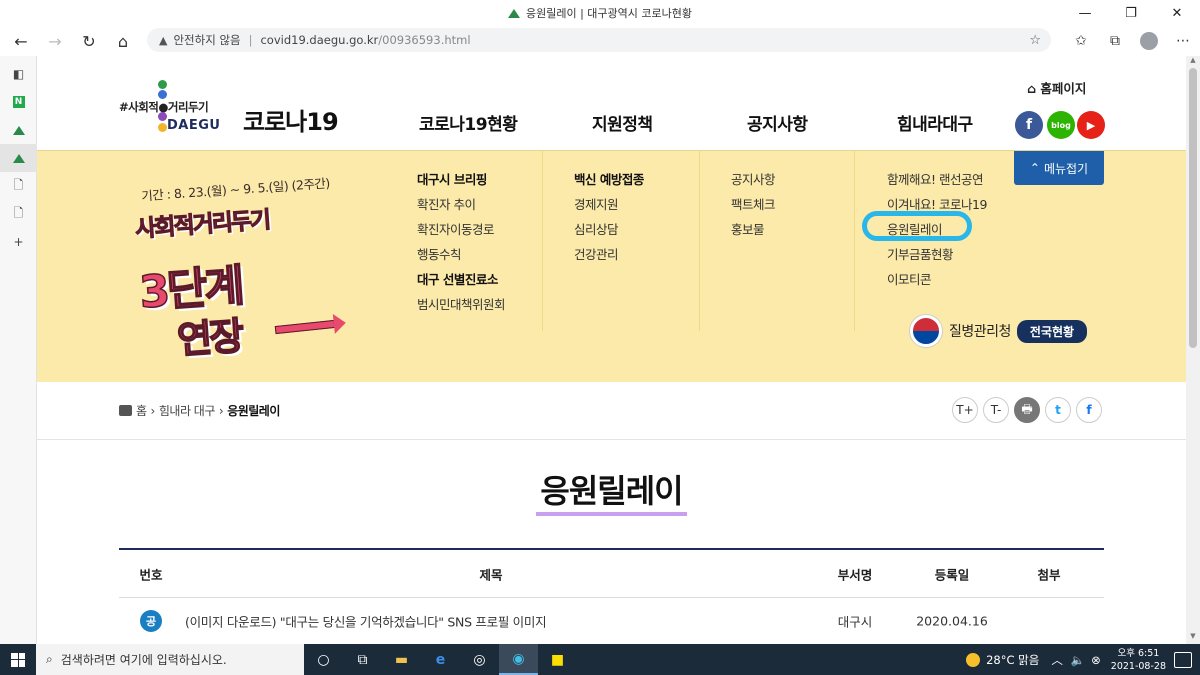 This screenshot has height=675, width=1200. What do you see at coordinates (18, 186) in the screenshot?
I see `sidebar-tab-doc1: 🗋` at bounding box center [18, 186].